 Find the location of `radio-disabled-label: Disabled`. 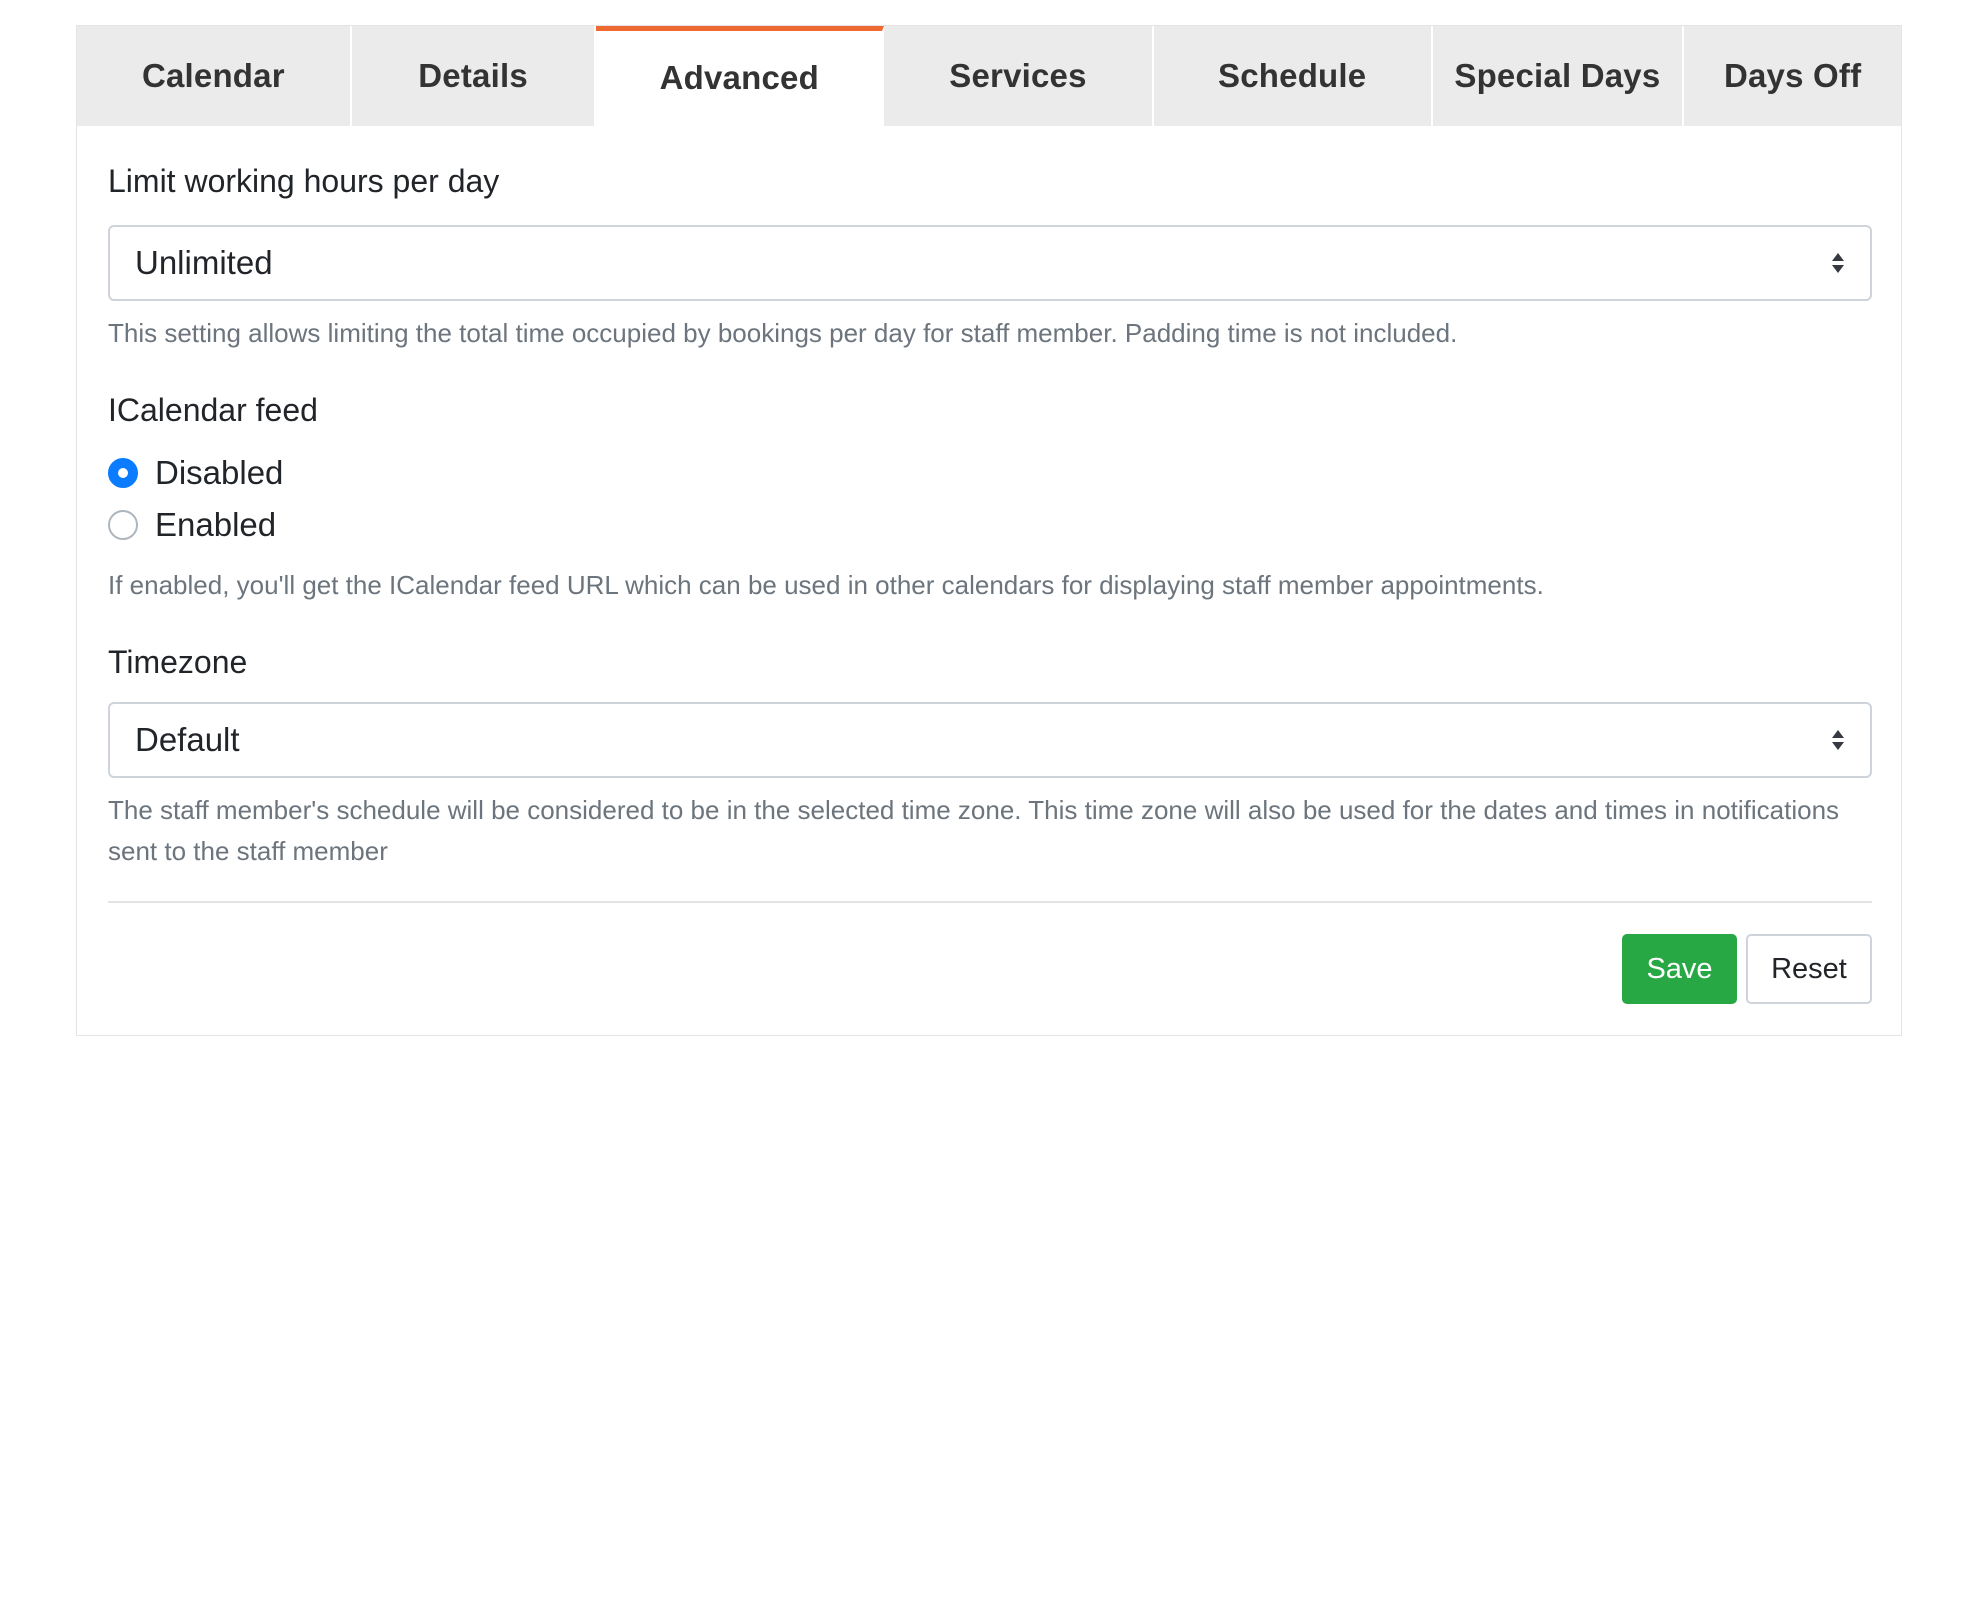

radio-disabled-label: Disabled is located at coordinates (219, 472).